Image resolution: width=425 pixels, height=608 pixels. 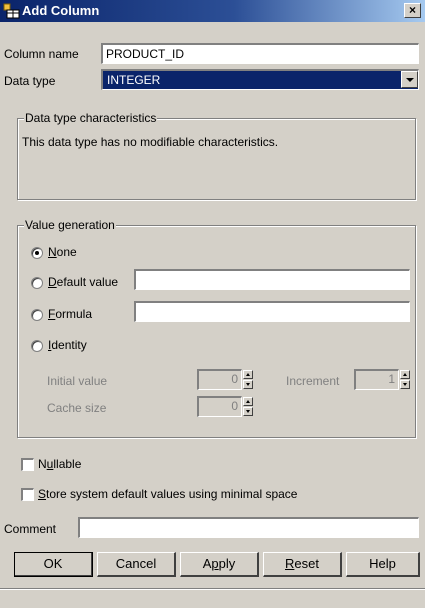 I want to click on radio-none, so click(x=37, y=253).